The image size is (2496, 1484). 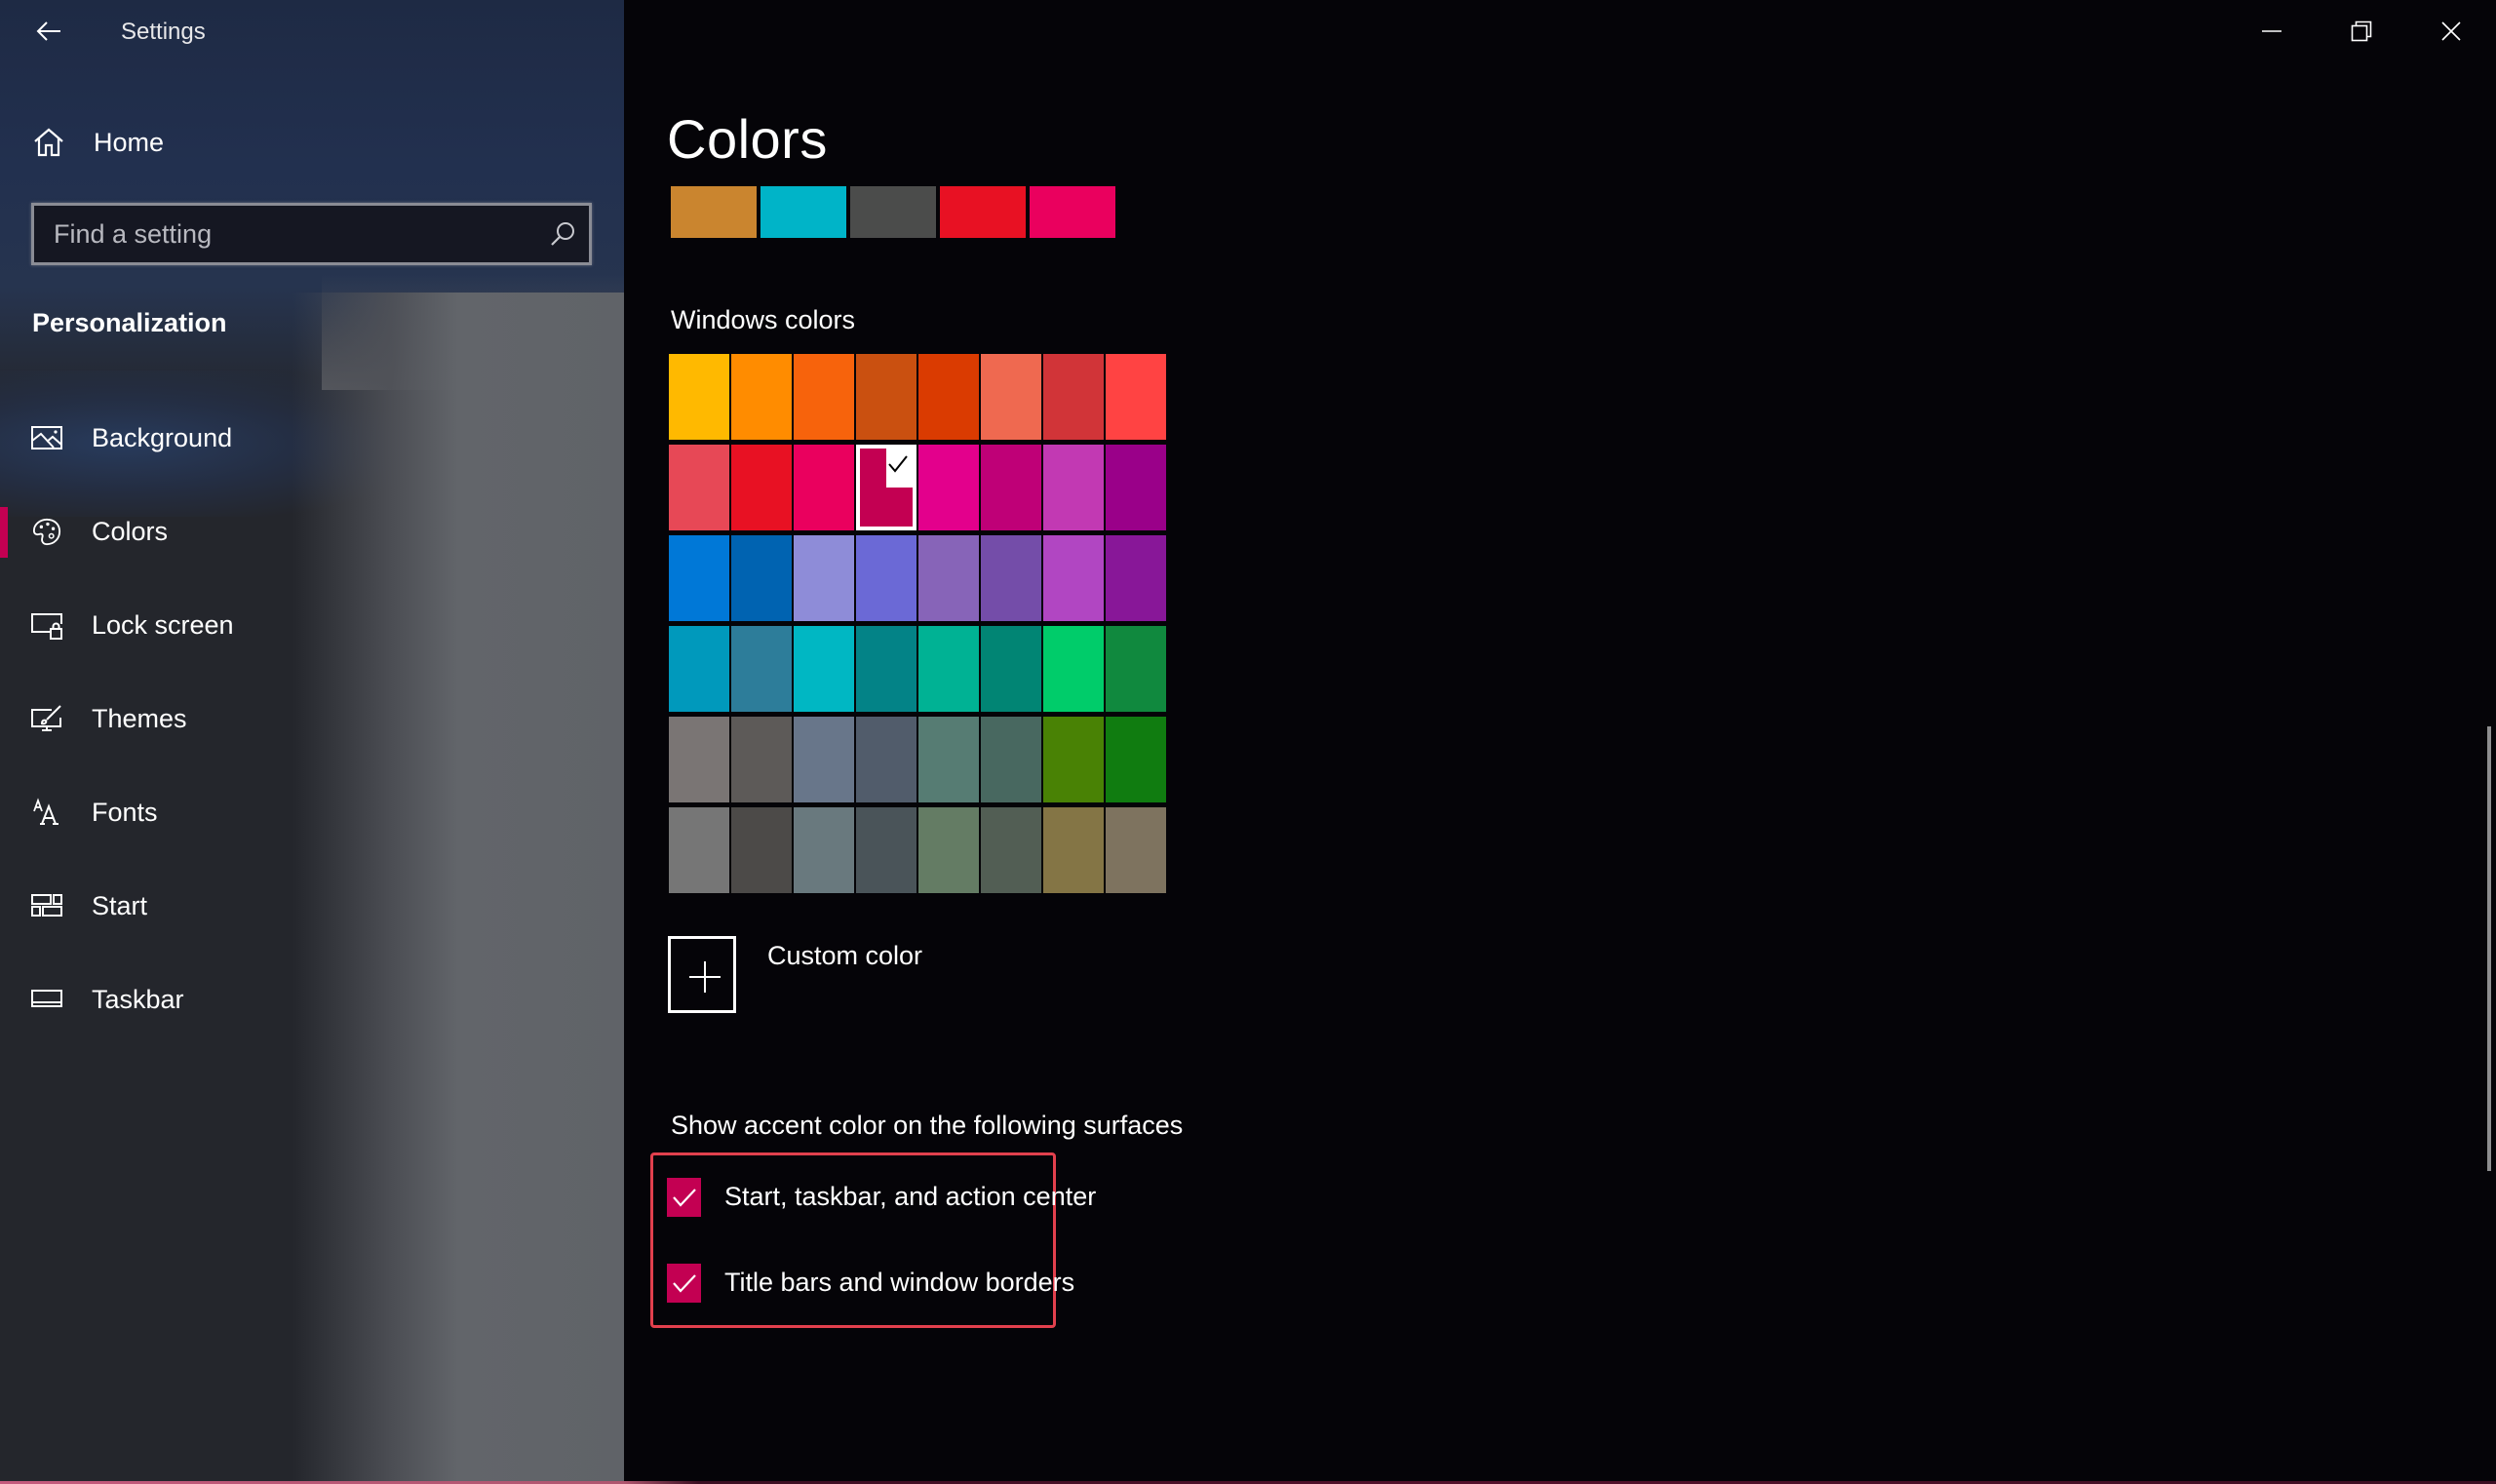 What do you see at coordinates (120, 905) in the screenshot?
I see `sidebar-item-label: Start` at bounding box center [120, 905].